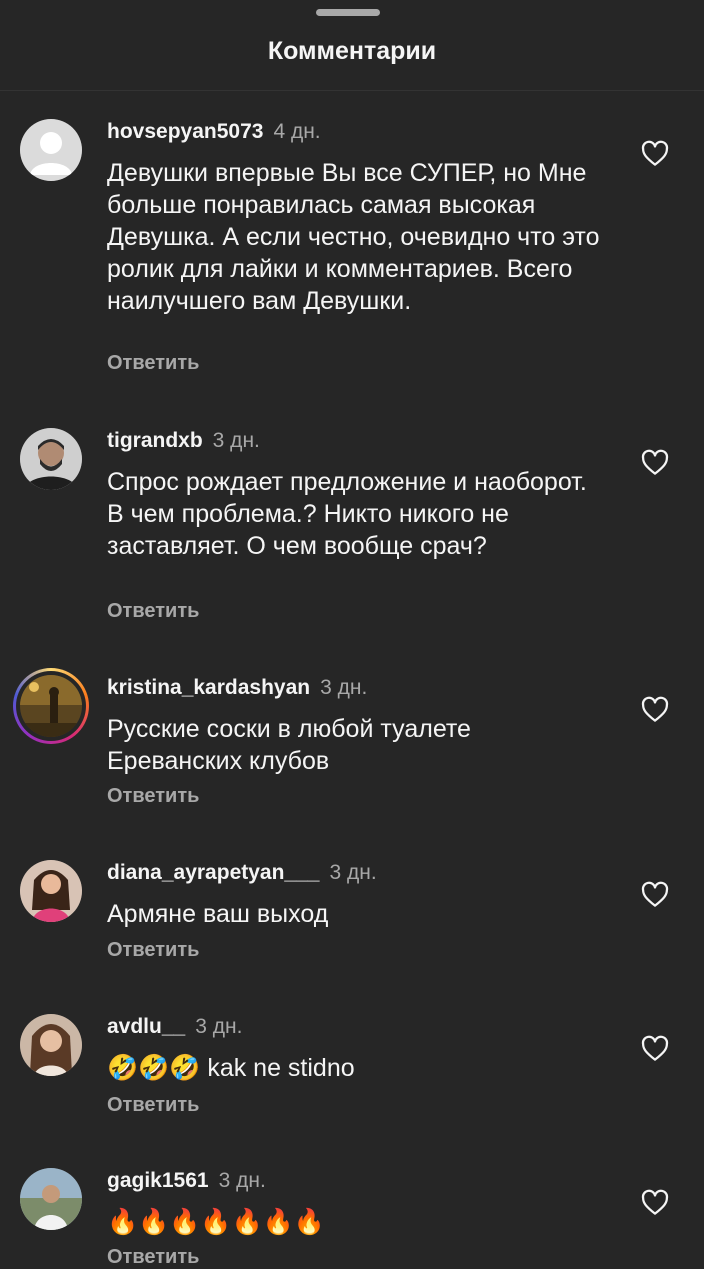 Image resolution: width=704 pixels, height=1269 pixels. I want to click on username: hovsepyan5073, so click(185, 131).